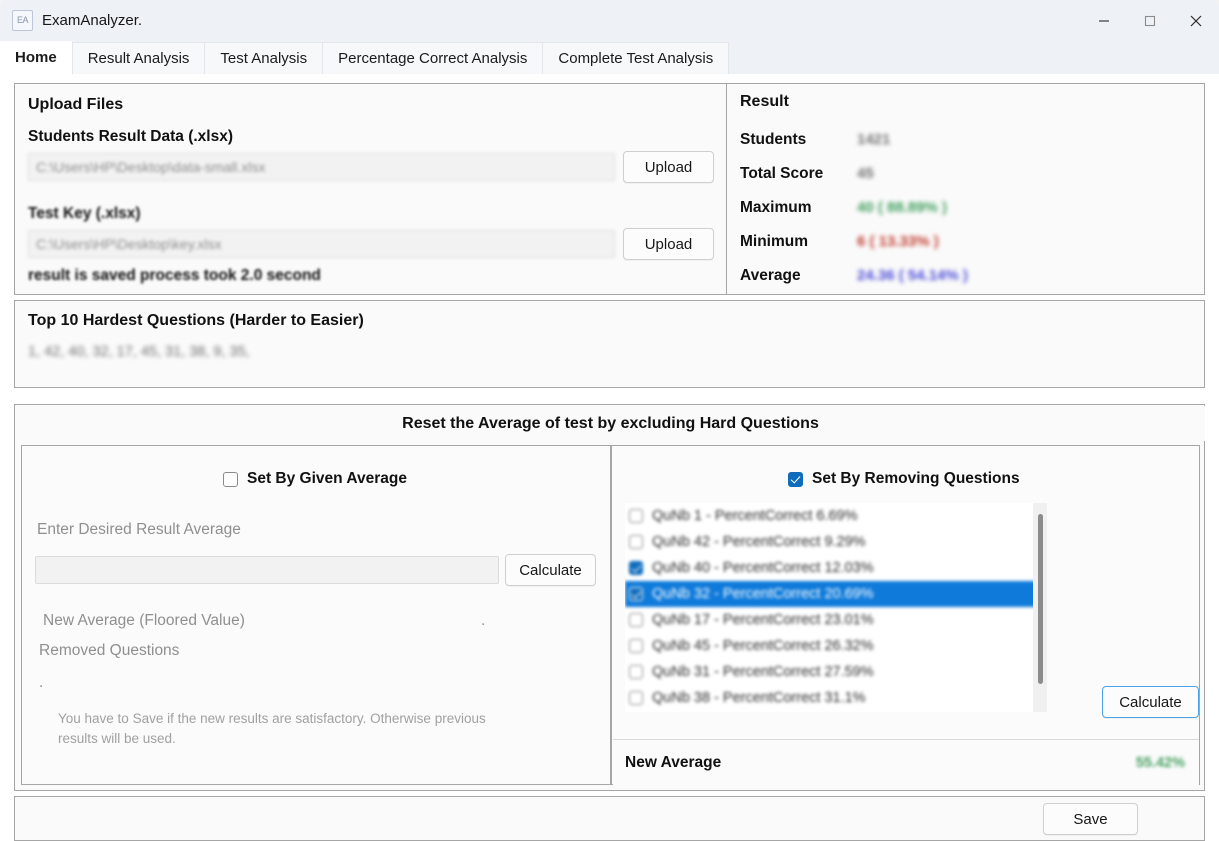  Describe the element at coordinates (763, 620) in the screenshot. I see `list-item-label: QuNb 17 - PercentCorrect 23.01%` at that location.